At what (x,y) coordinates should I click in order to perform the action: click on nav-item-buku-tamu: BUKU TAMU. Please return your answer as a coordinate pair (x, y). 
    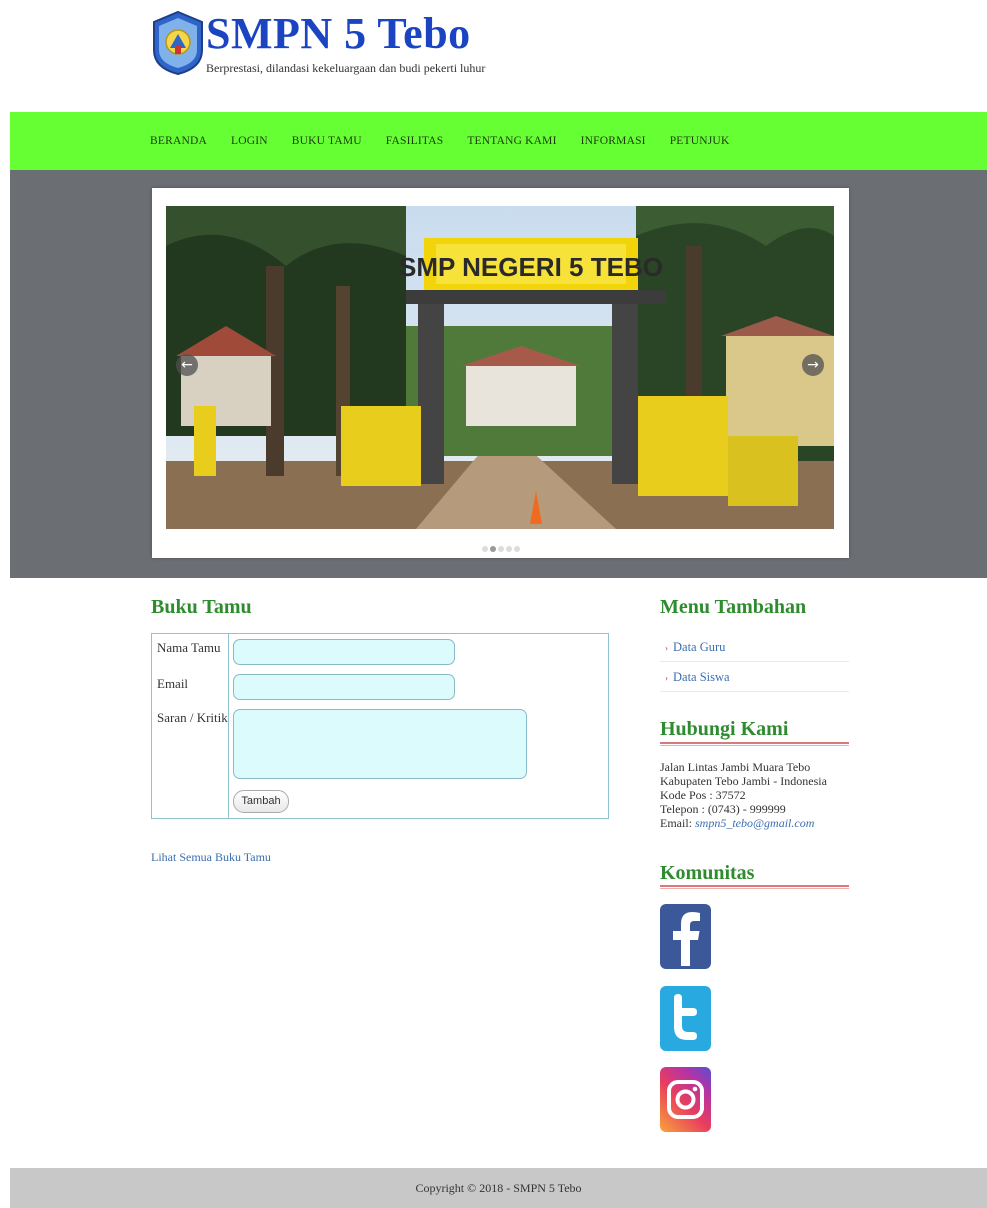
    Looking at the image, I should click on (327, 141).